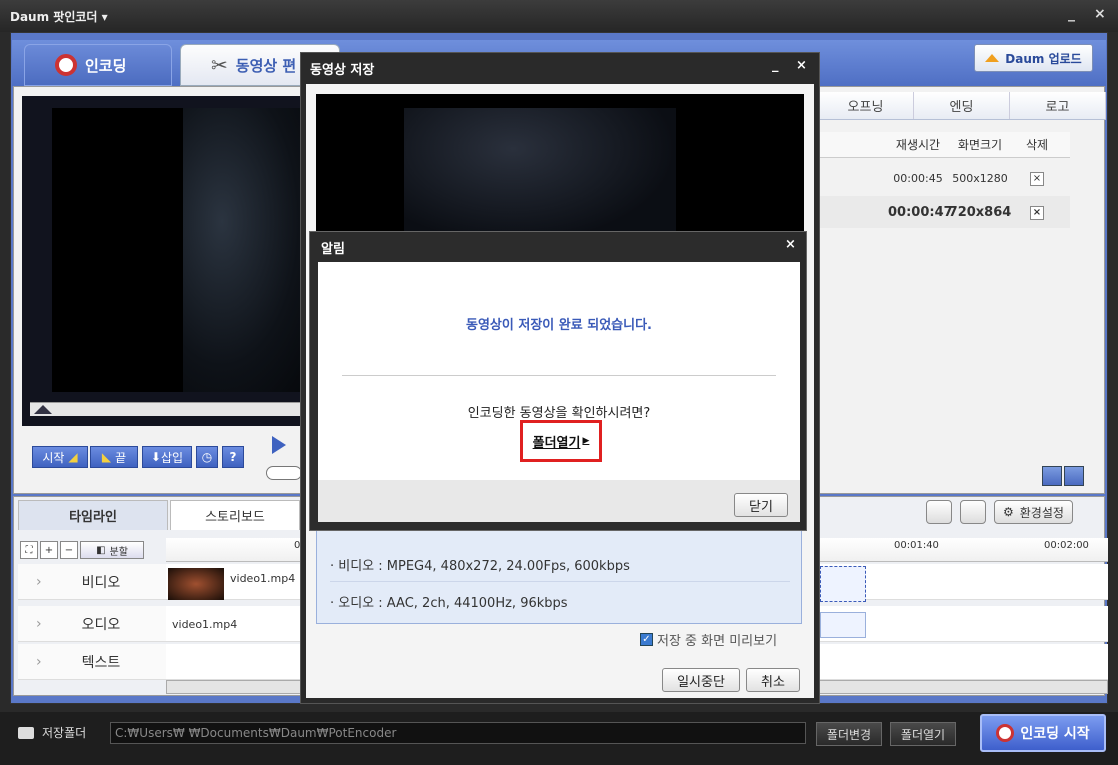  What do you see at coordinates (101, 624) in the screenshot?
I see `track-audio-label: 오디오` at bounding box center [101, 624].